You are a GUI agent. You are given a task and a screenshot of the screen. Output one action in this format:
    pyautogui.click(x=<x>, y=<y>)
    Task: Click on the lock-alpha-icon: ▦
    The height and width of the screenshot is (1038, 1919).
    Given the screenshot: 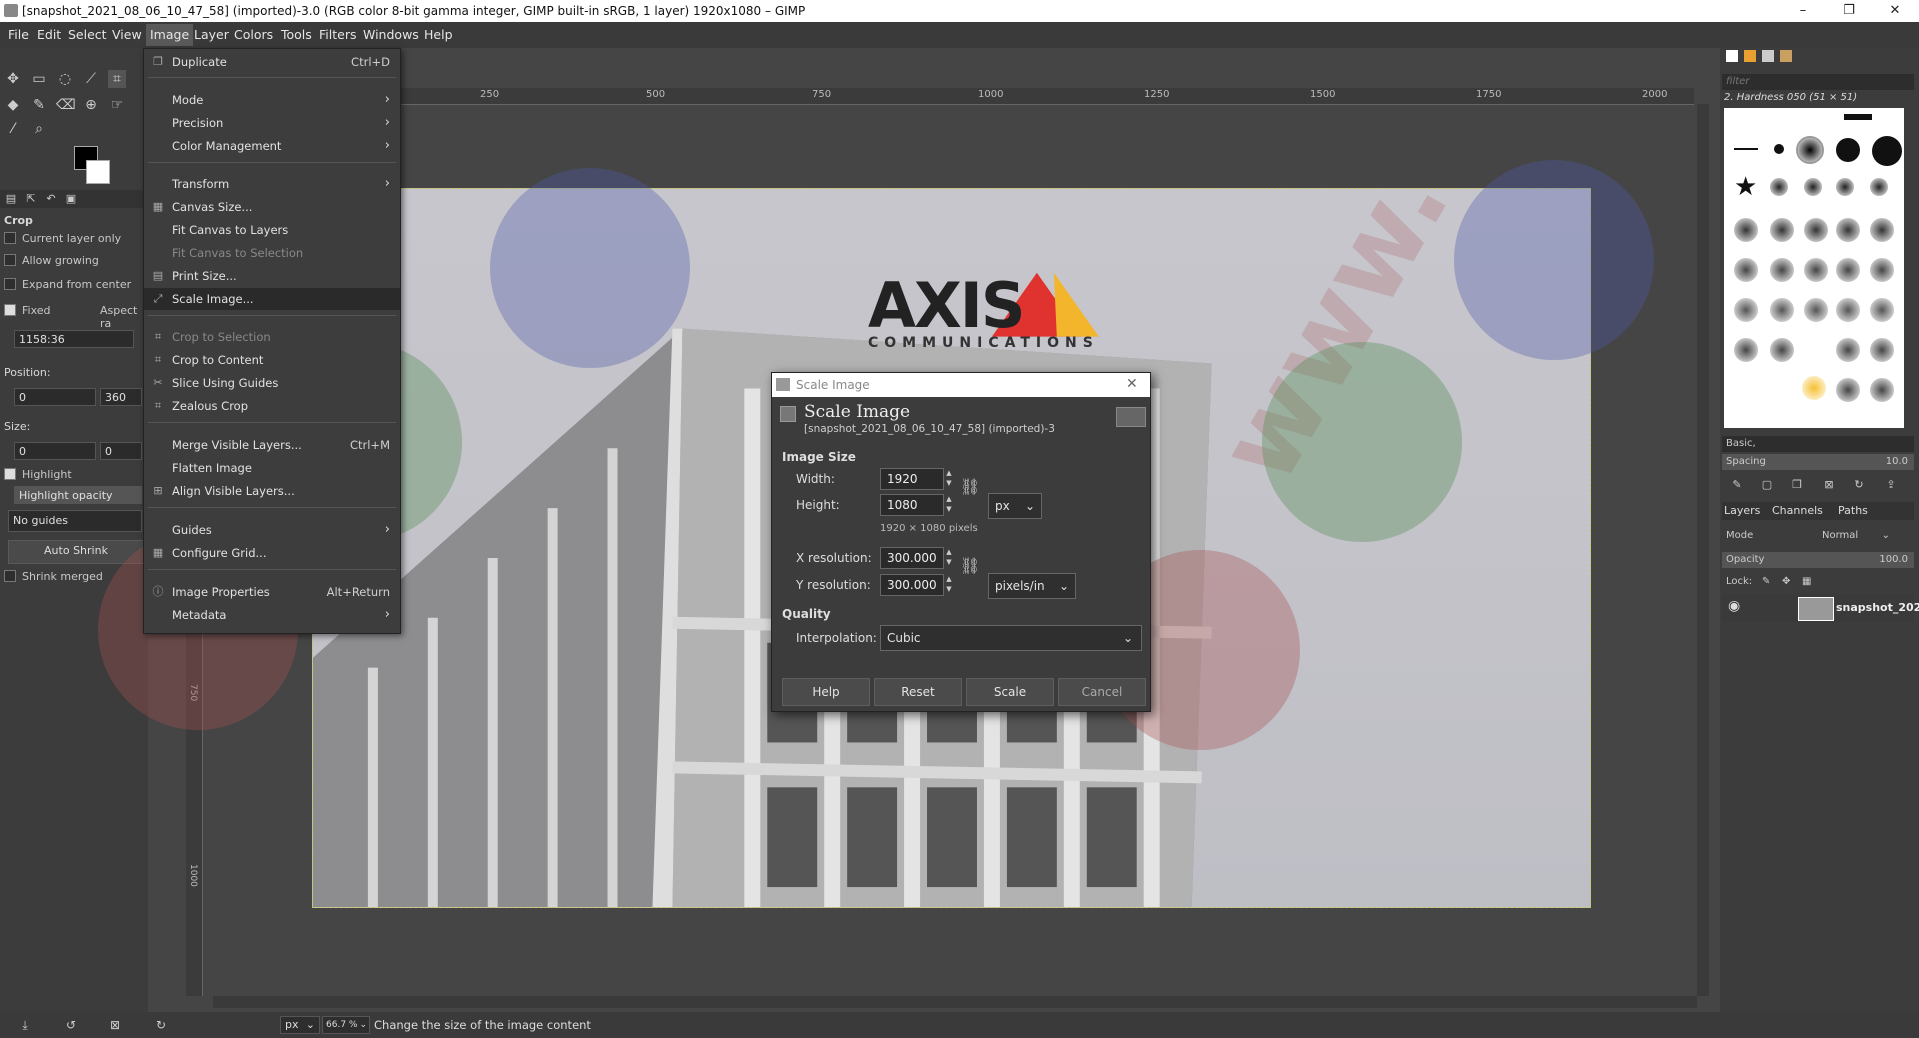 What is the action you would take?
    pyautogui.click(x=1806, y=582)
    